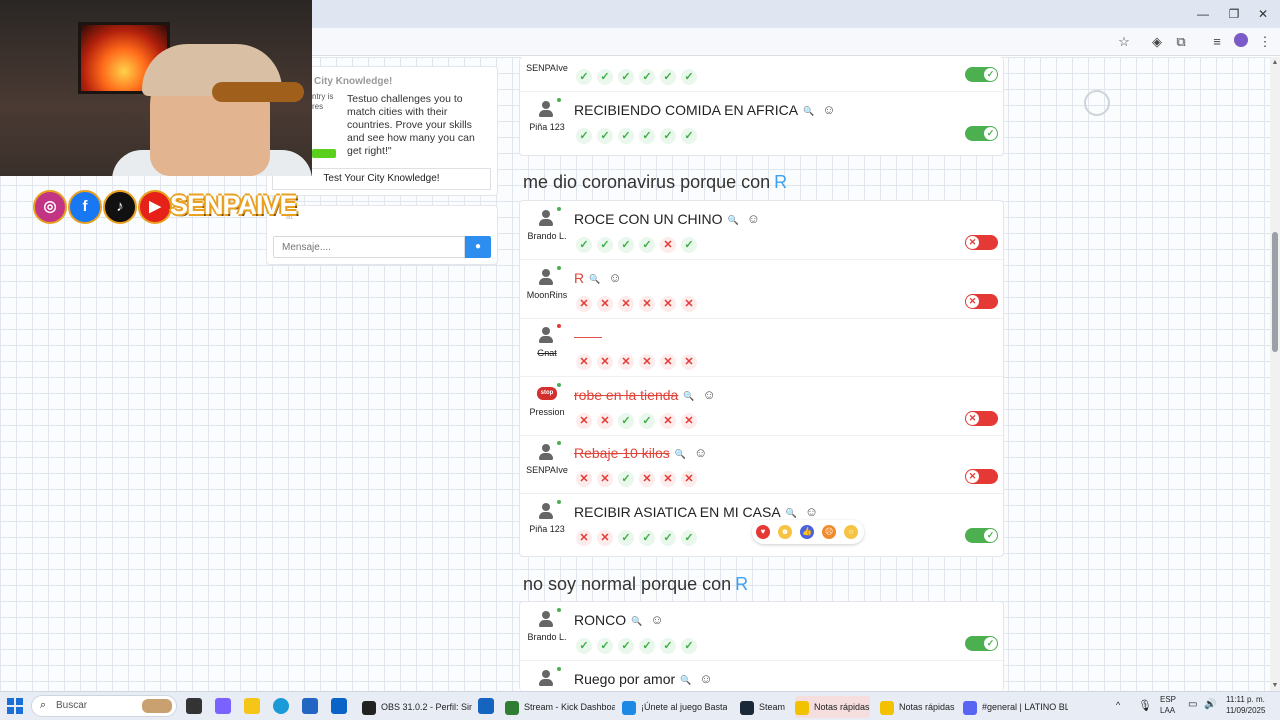 The image size is (1280, 720). What do you see at coordinates (674, 707) in the screenshot?
I see `taskbar-app: ¡Únete al juego Basta!` at bounding box center [674, 707].